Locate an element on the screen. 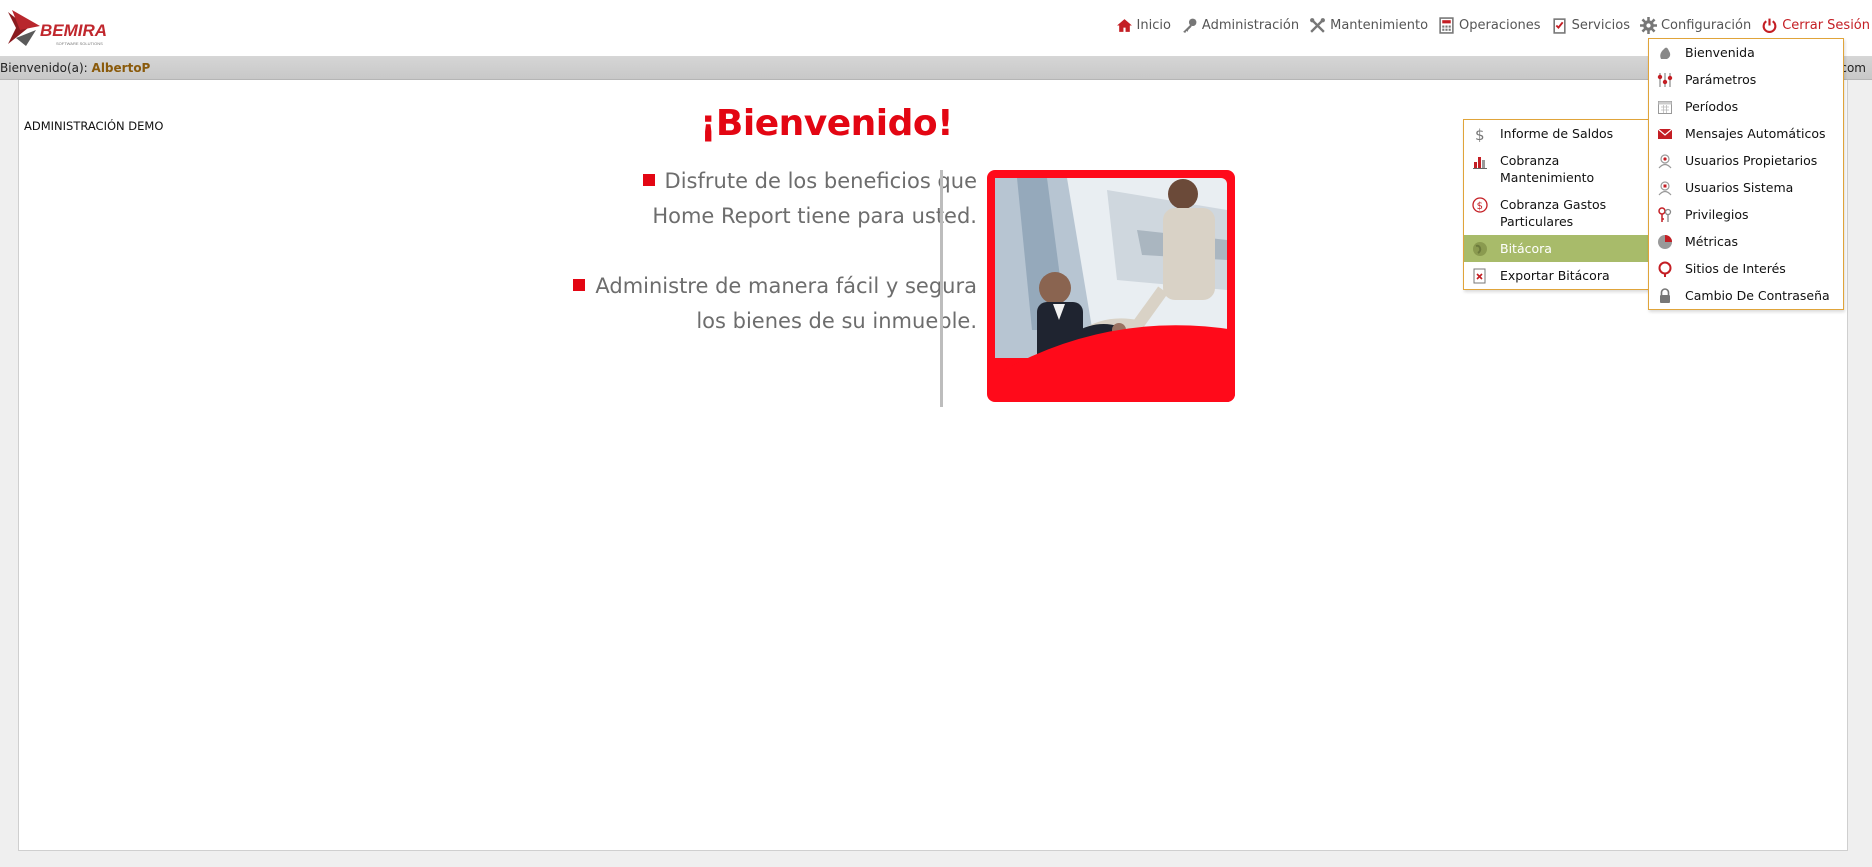  export-icon is located at coordinates (1479, 276).